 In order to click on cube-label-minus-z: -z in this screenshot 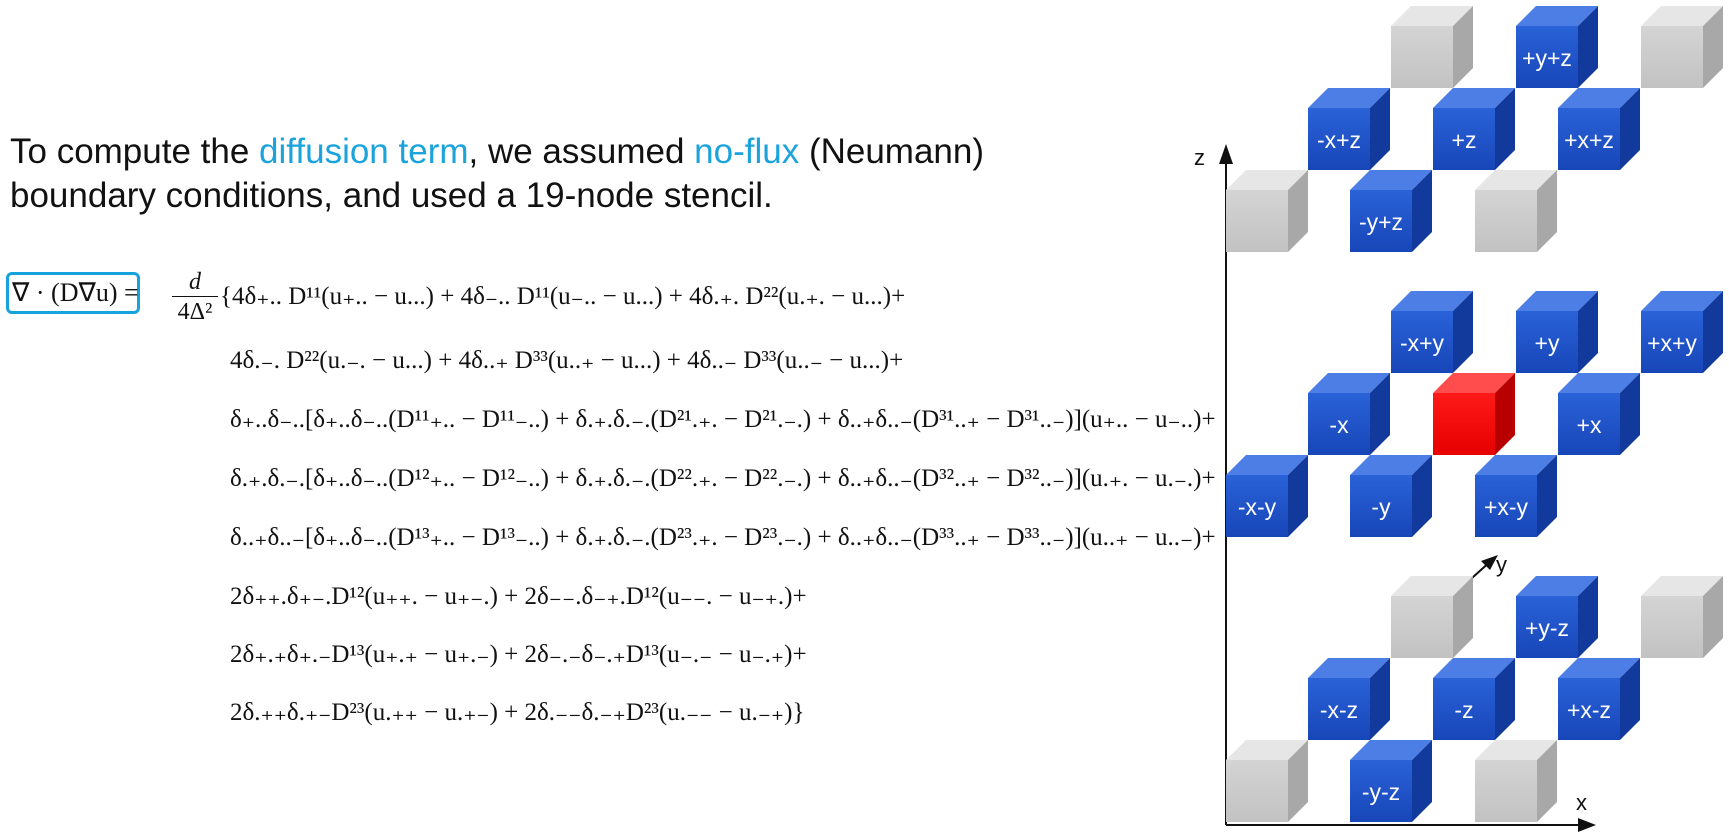, I will do `click(1463, 710)`.